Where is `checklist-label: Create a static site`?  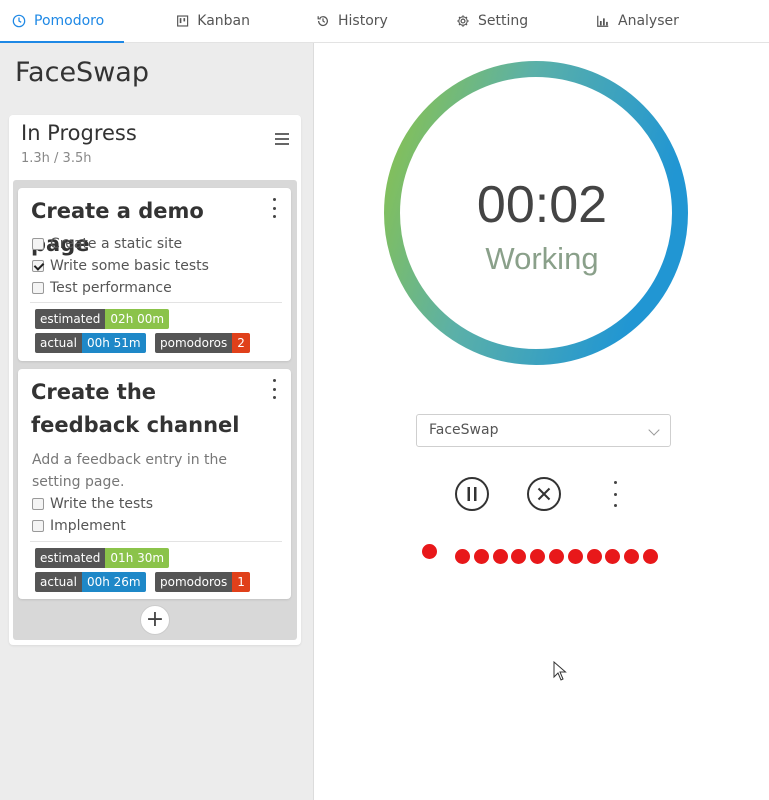
checklist-label: Create a static site is located at coordinates (116, 244).